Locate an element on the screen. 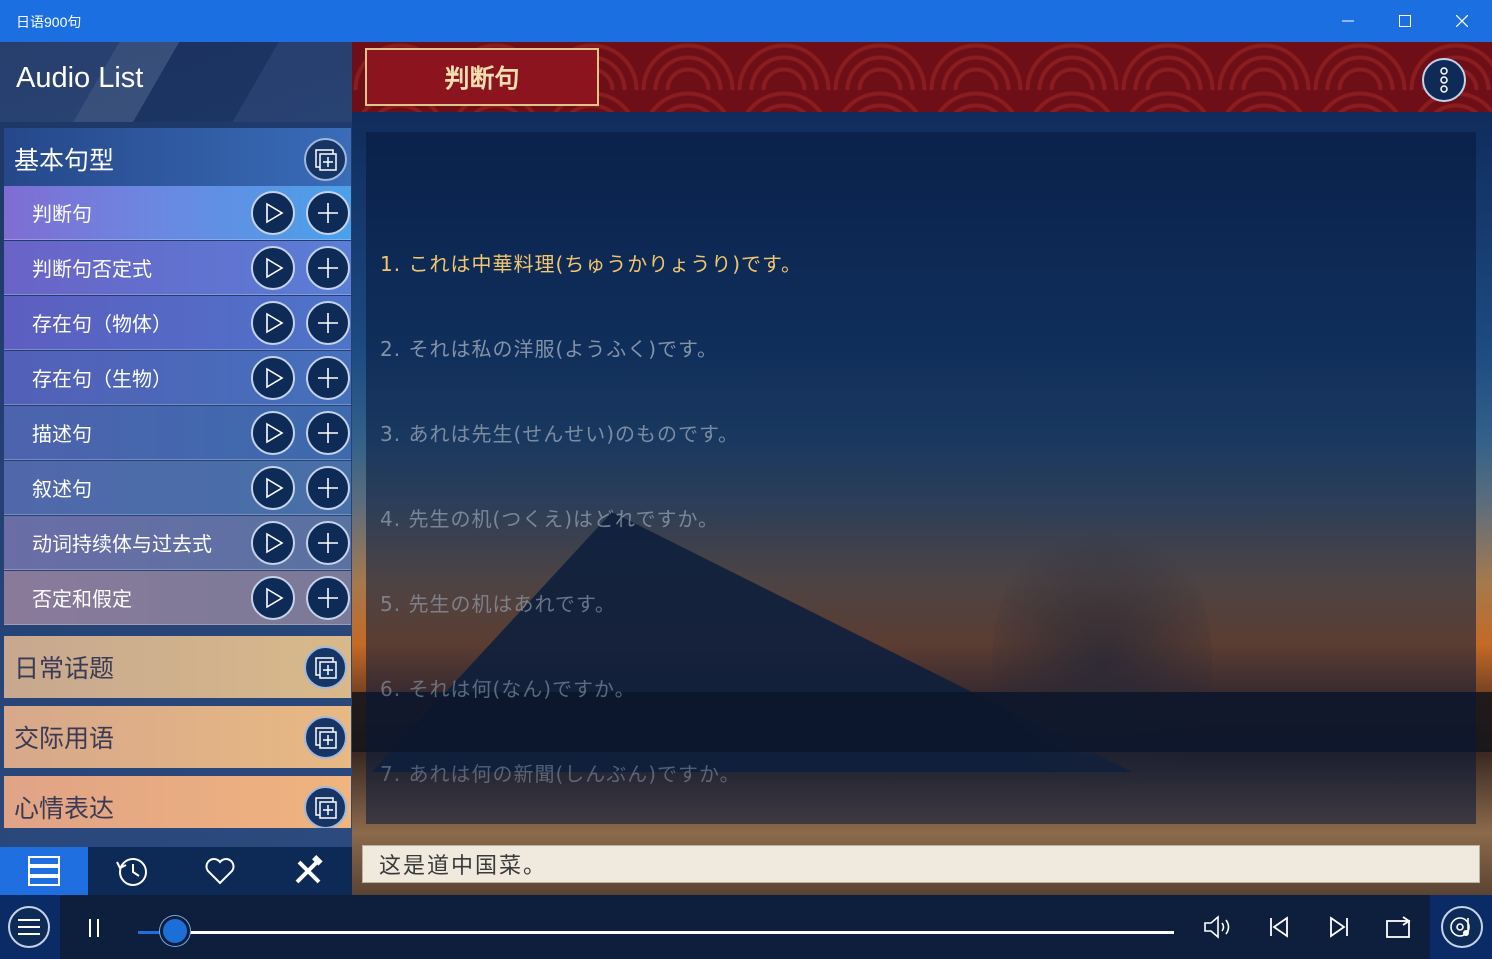 This screenshot has height=959, width=1492. nav-history-button is located at coordinates (132, 871).